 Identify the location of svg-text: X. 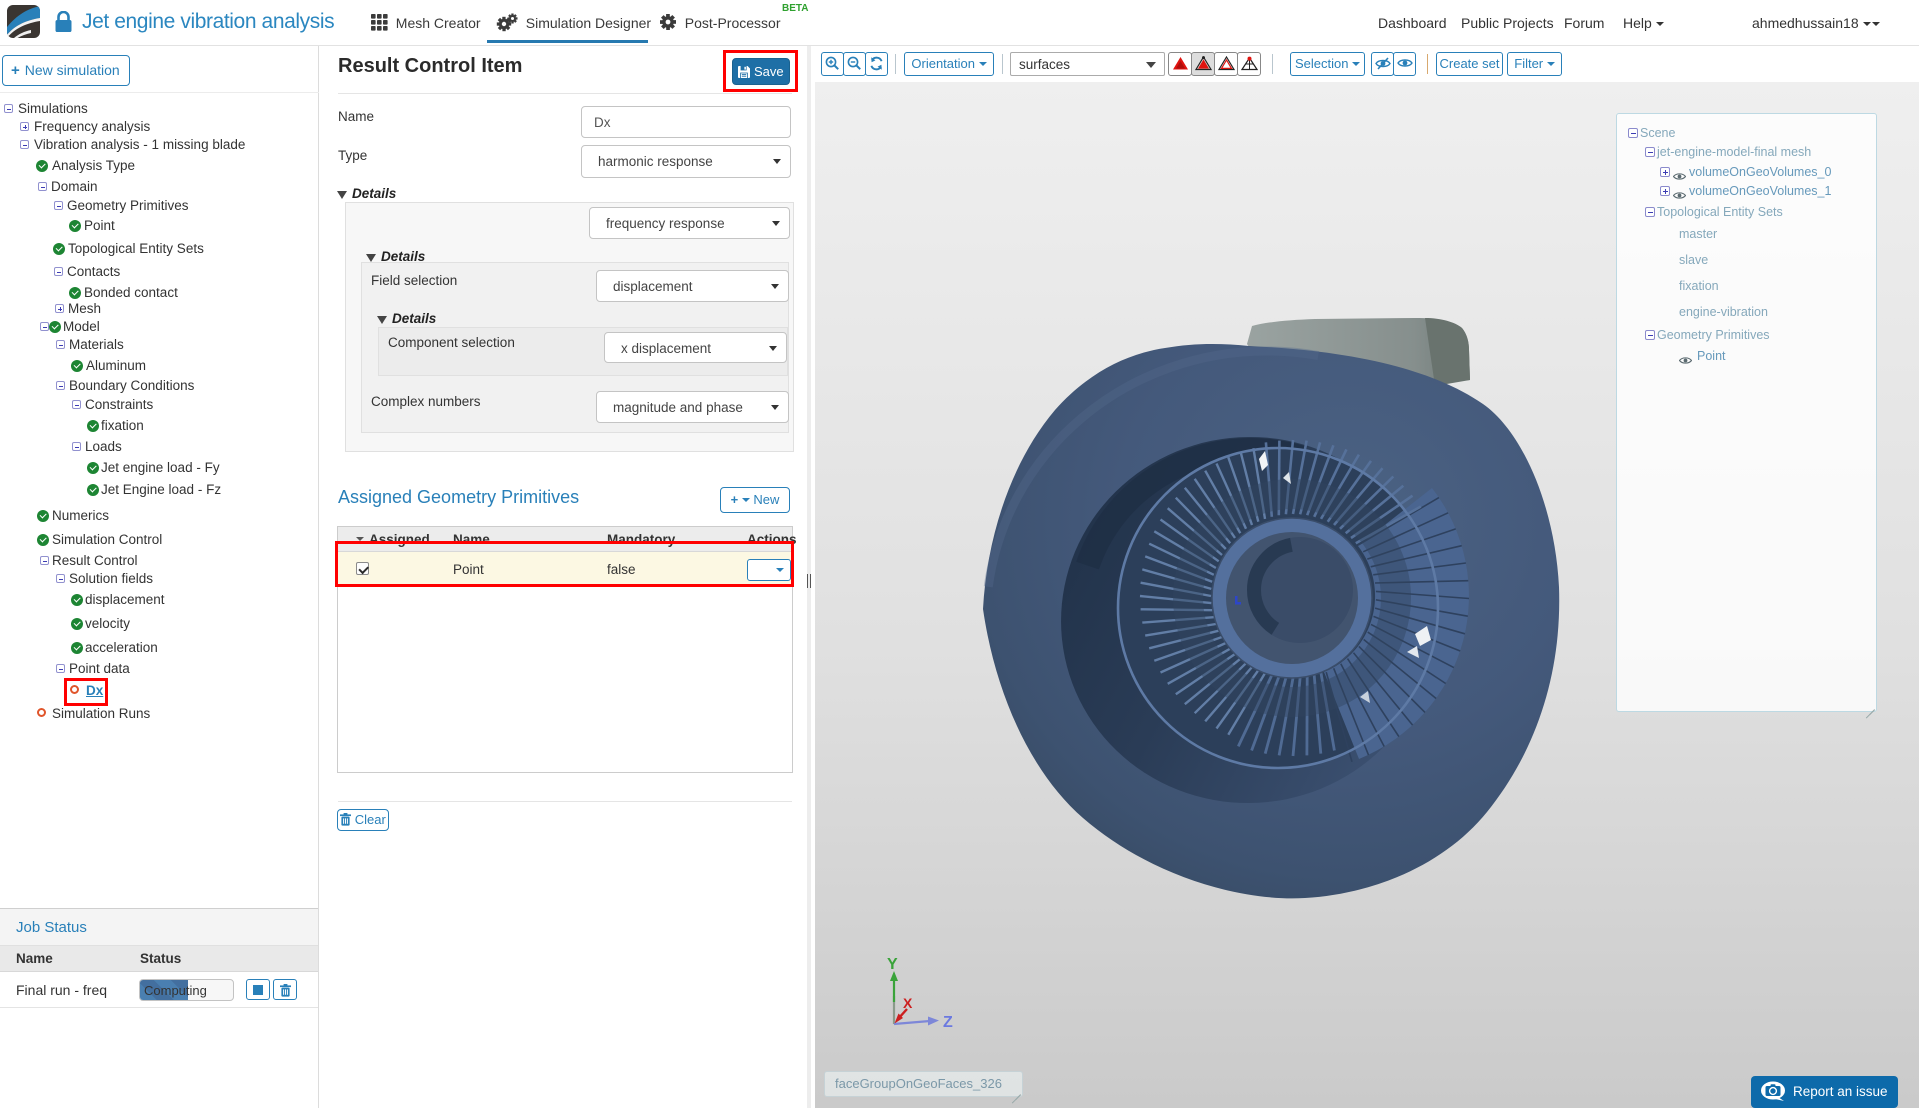
(908, 1003).